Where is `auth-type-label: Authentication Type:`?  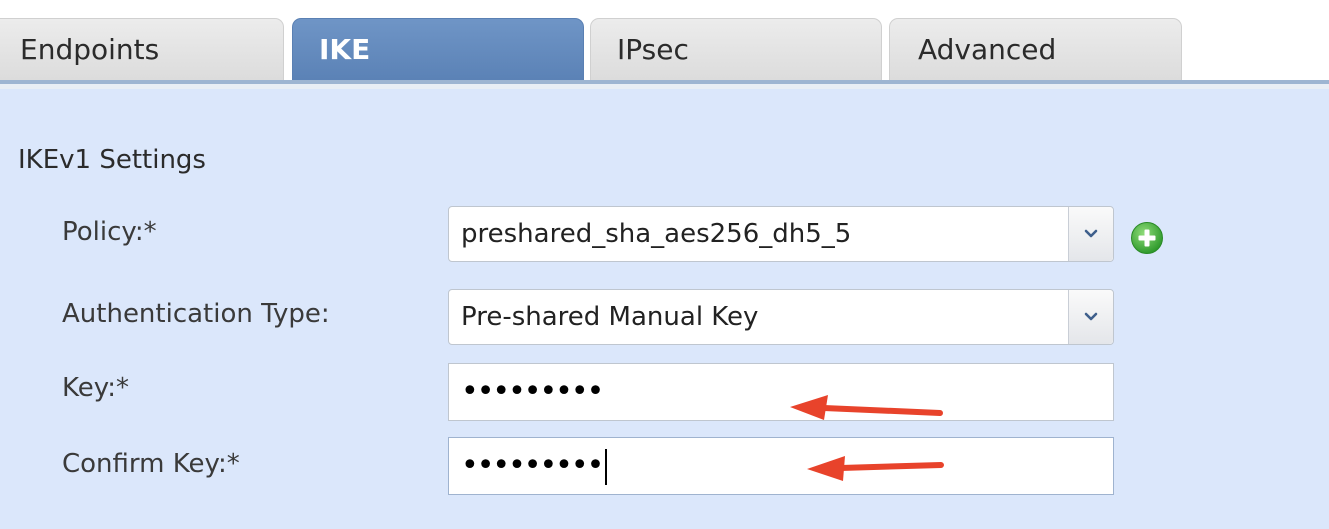
auth-type-label: Authentication Type: is located at coordinates (196, 314).